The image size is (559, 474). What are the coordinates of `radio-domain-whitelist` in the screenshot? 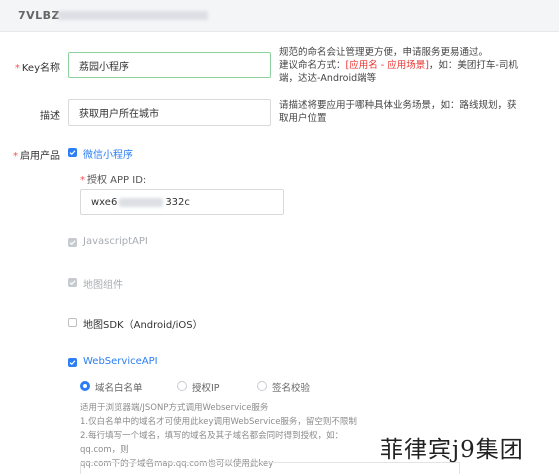 It's located at (85, 386).